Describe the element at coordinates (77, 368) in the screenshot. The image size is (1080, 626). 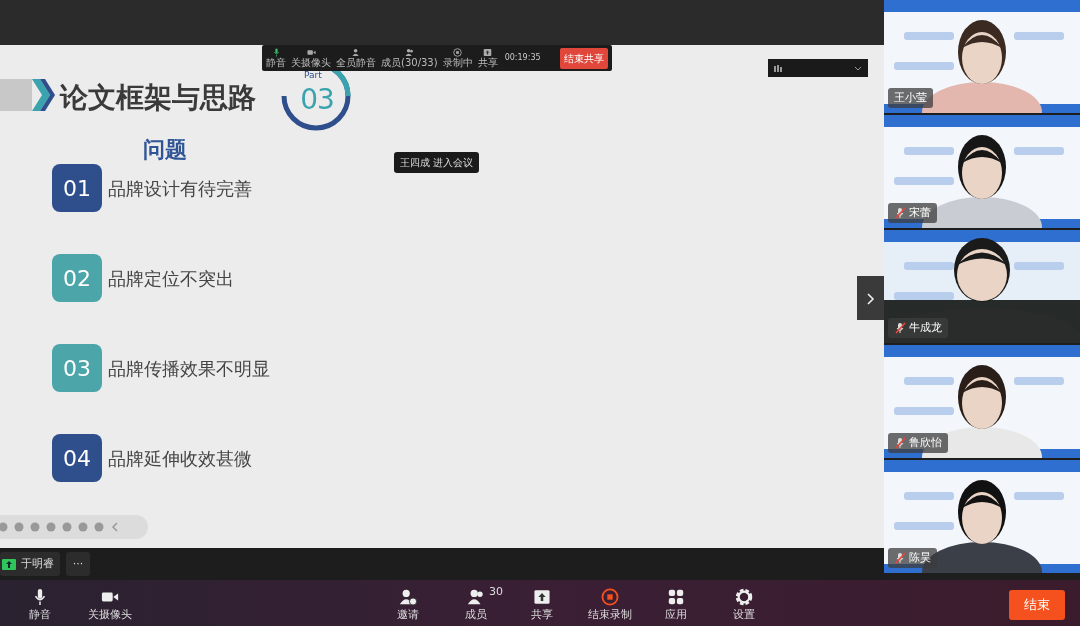
I see `number-badge: 03` at that location.